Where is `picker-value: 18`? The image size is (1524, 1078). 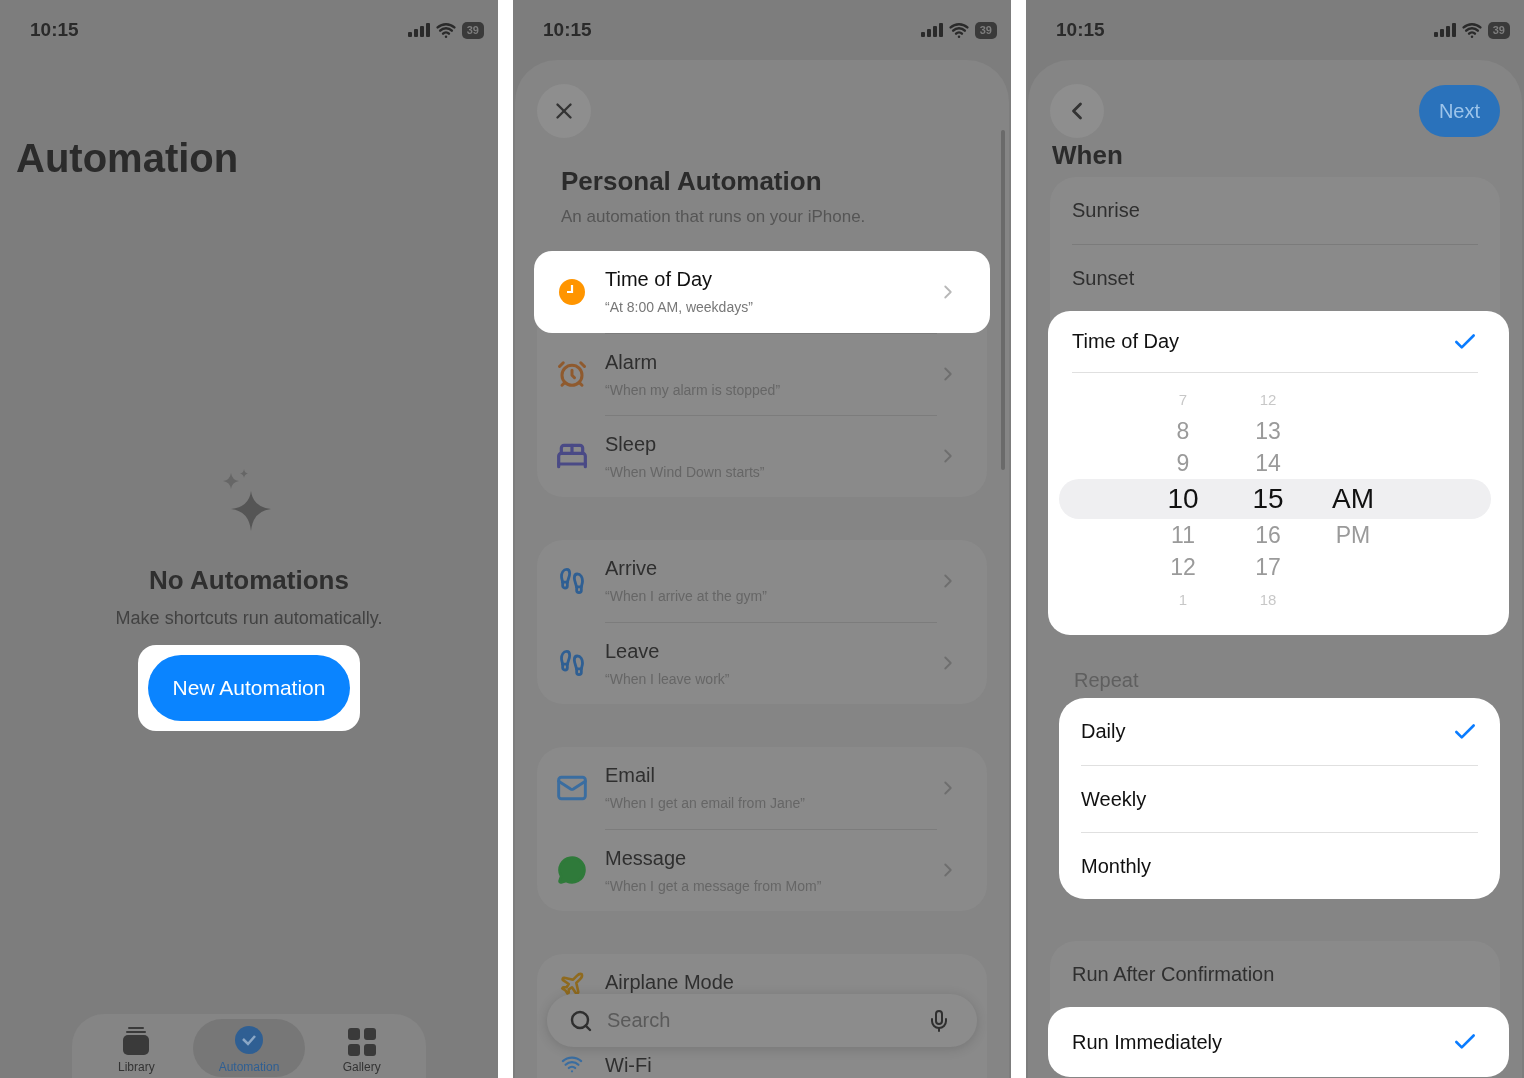 picker-value: 18 is located at coordinates (1268, 599).